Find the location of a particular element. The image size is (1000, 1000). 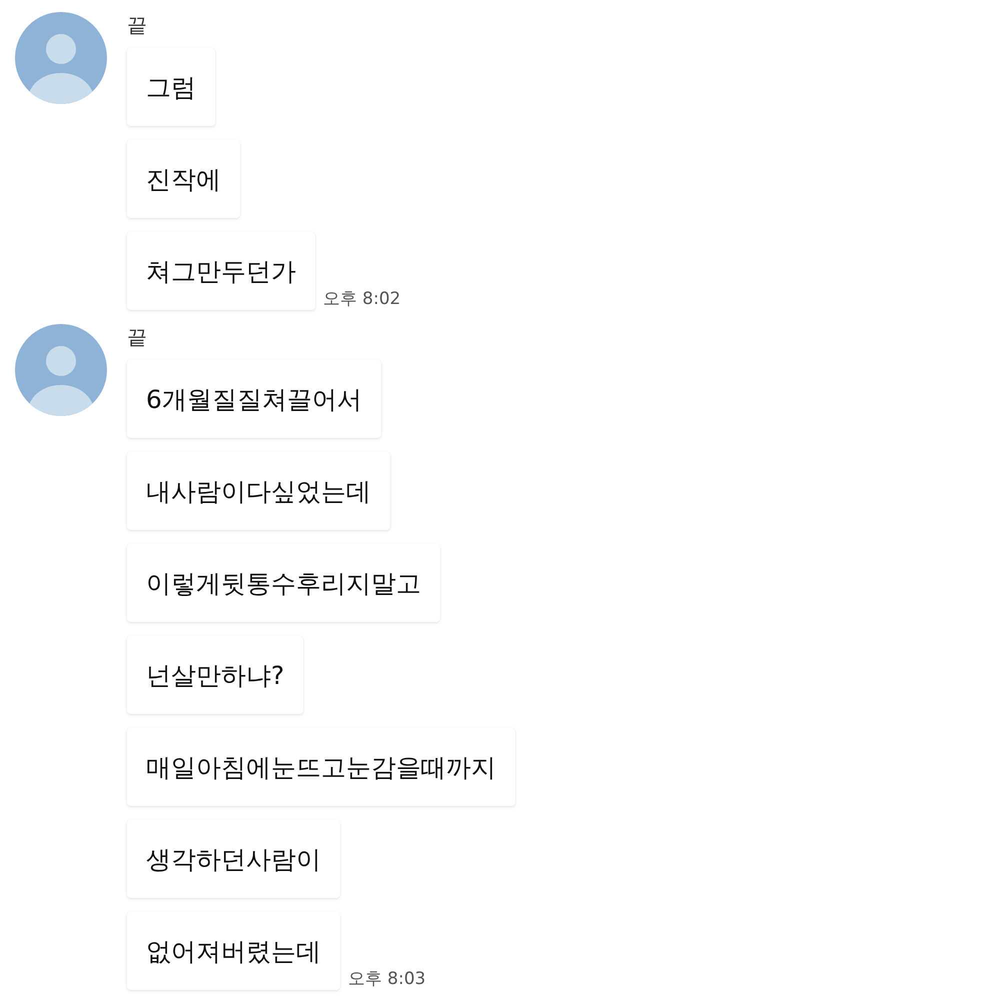

message-time: 오후 8:03 is located at coordinates (387, 979).